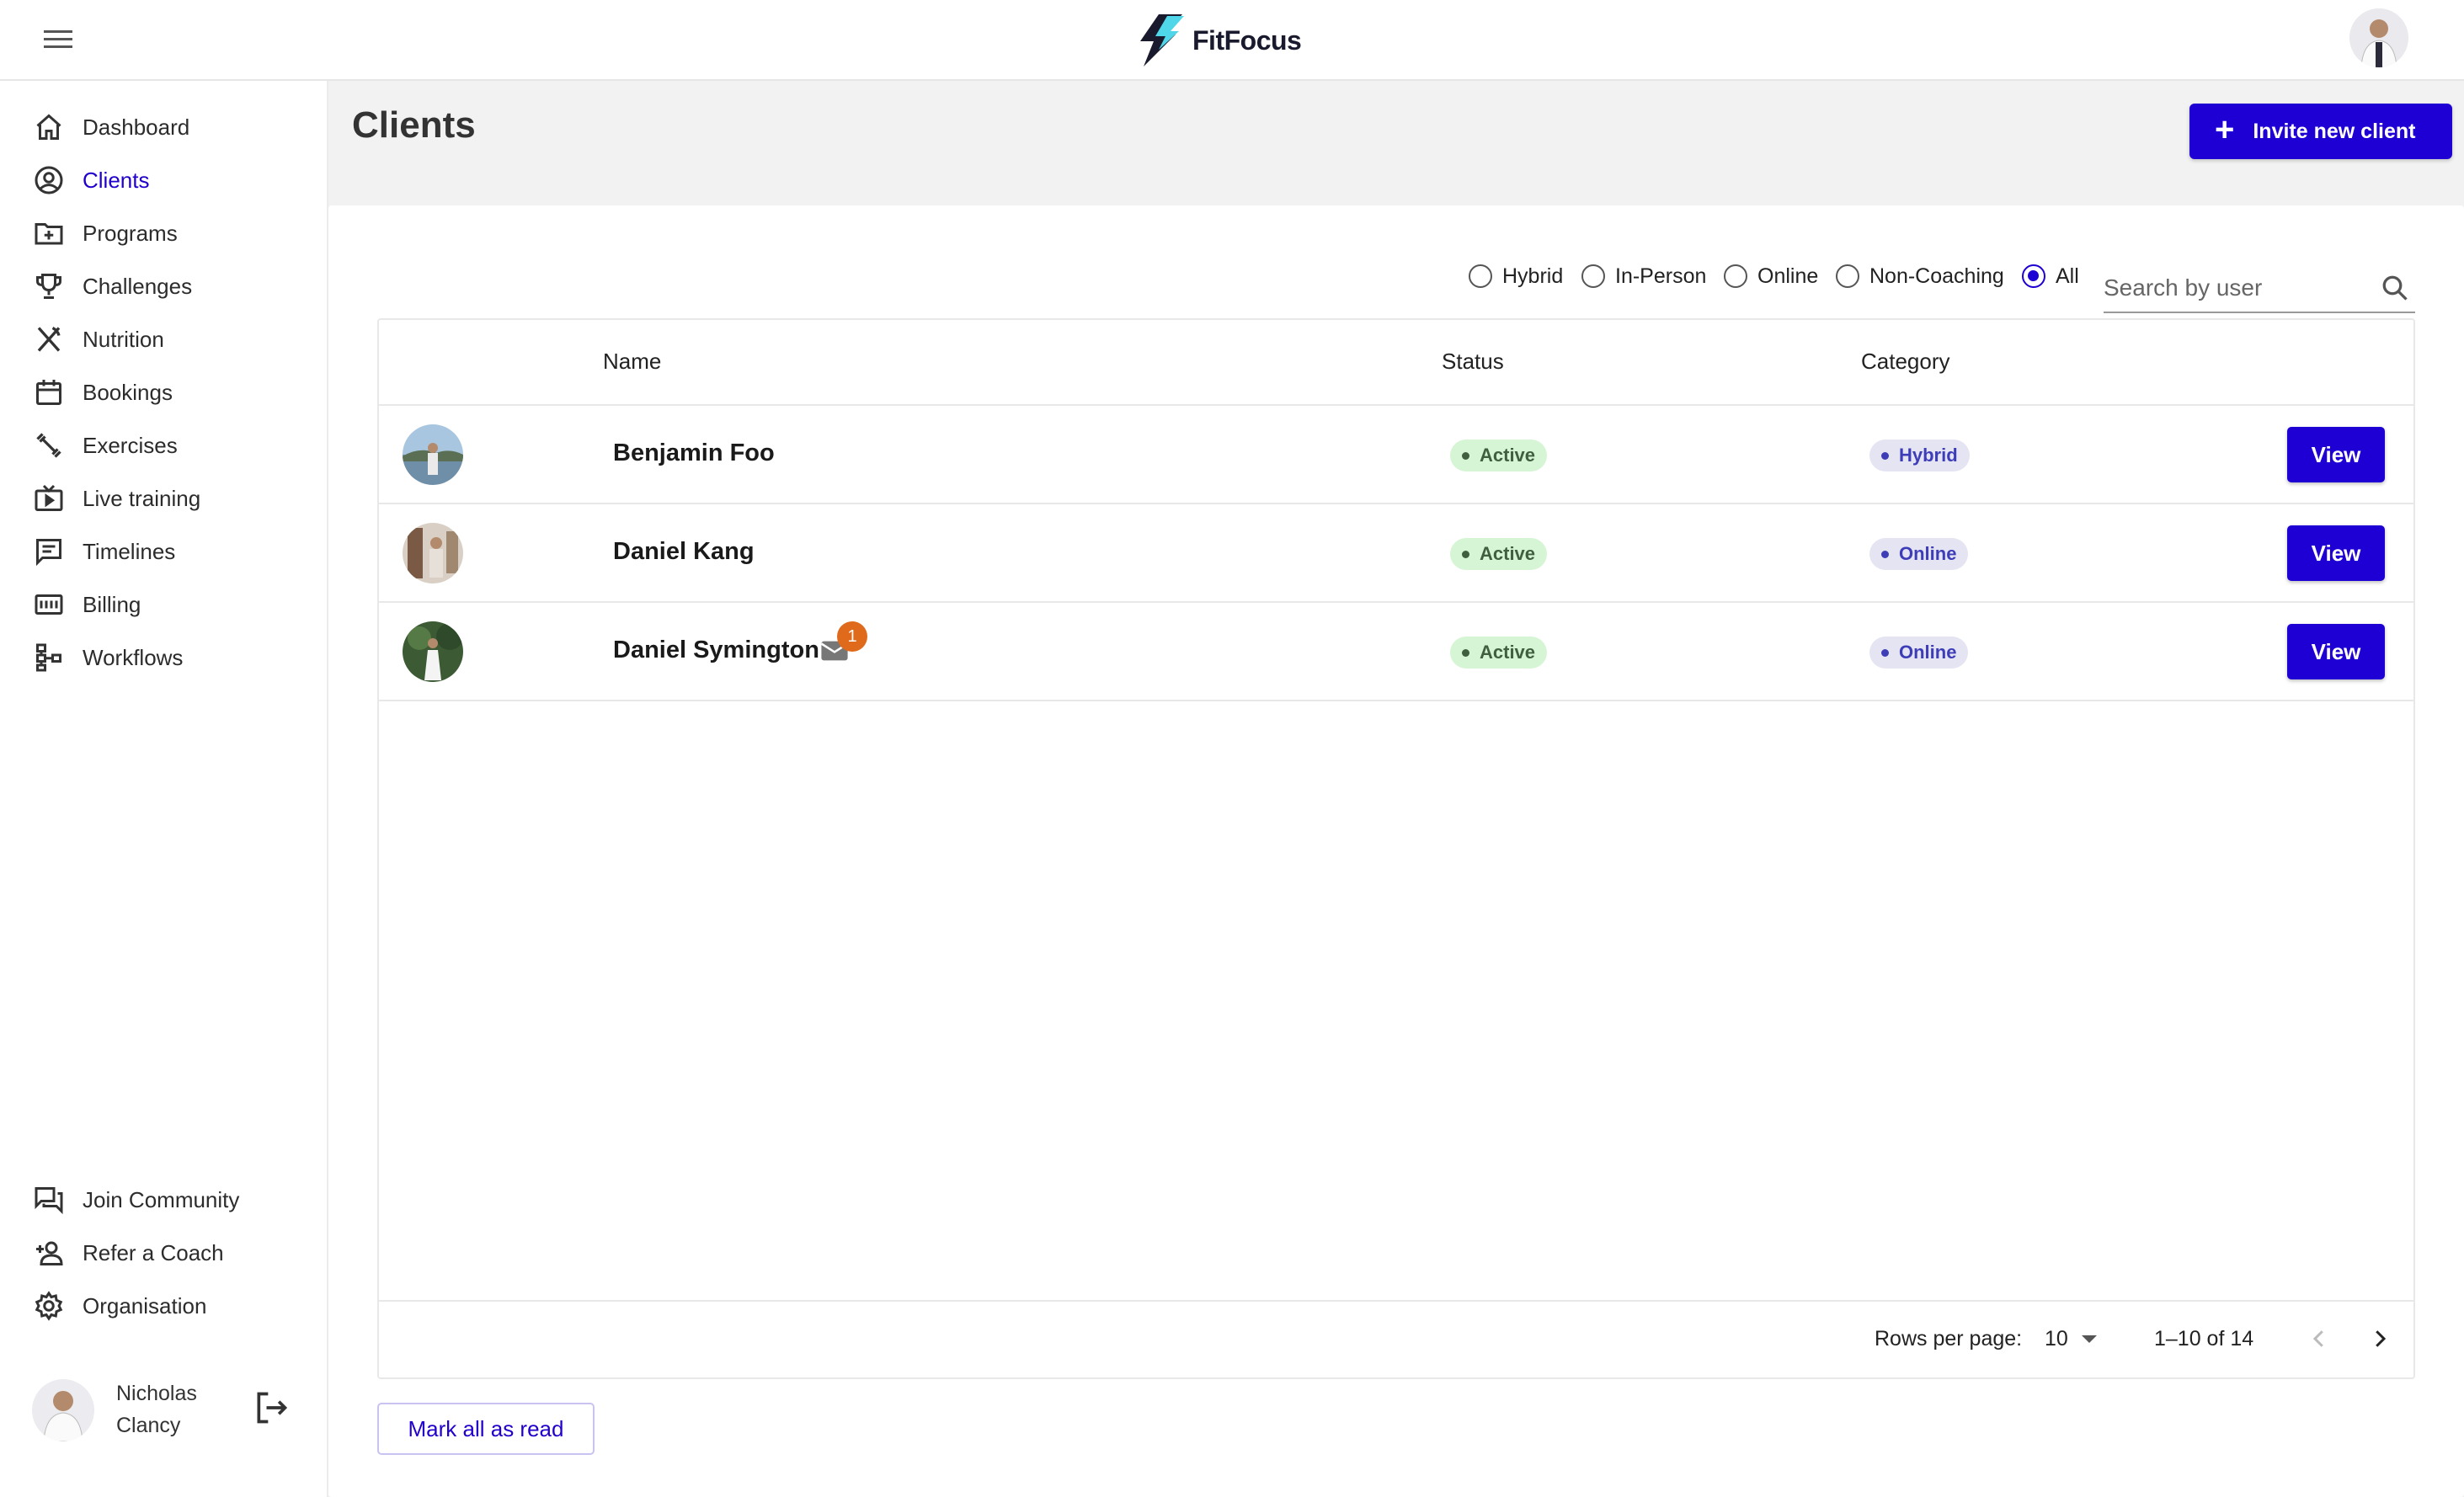  I want to click on client-name: Benjamin Foo, so click(694, 453).